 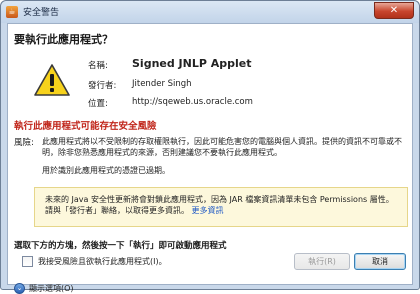 What do you see at coordinates (322, 261) in the screenshot?
I see `run-button: 執行(R)` at bounding box center [322, 261].